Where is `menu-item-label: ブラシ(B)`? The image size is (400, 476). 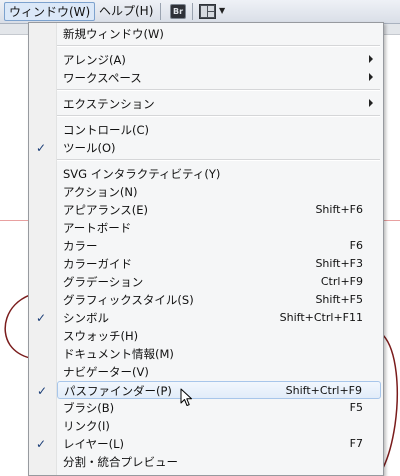
menu-item-label: ブラシ(B) is located at coordinates (89, 408).